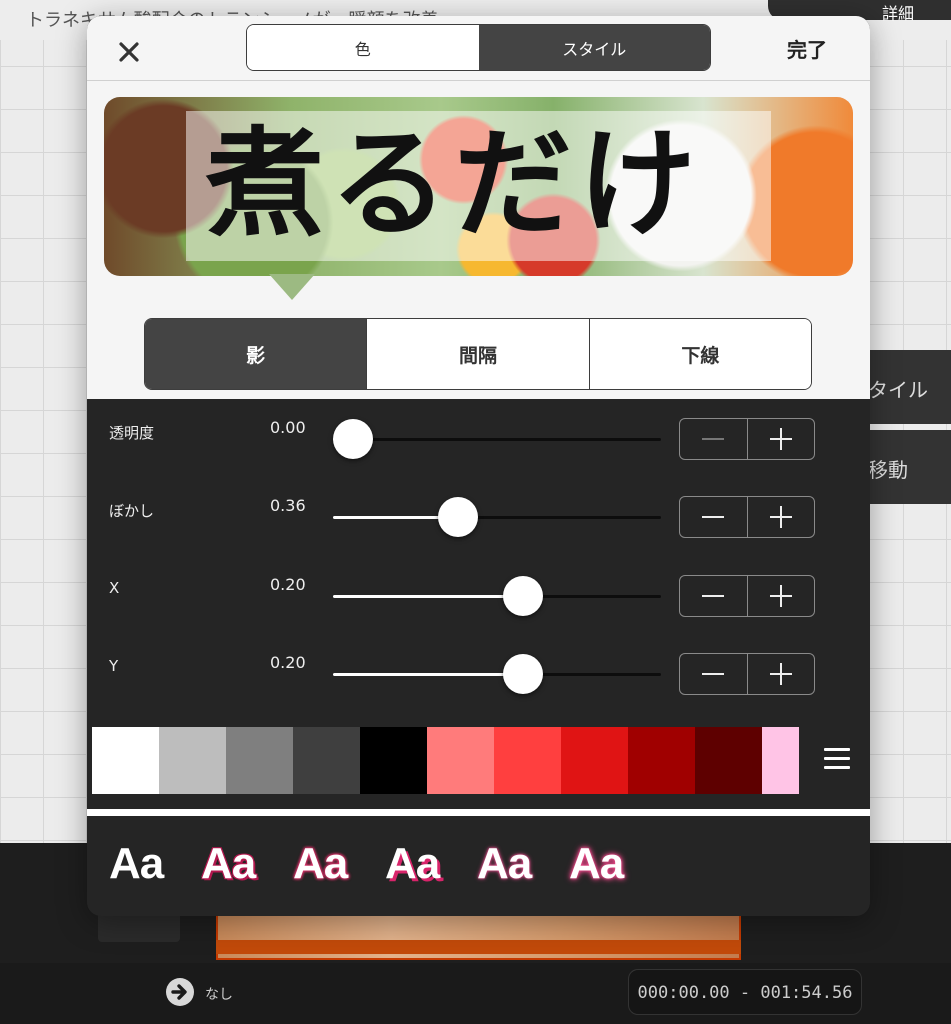 The image size is (951, 1024). Describe the element at coordinates (428, 674) in the screenshot. I see `y-offset-slider-fill` at that location.